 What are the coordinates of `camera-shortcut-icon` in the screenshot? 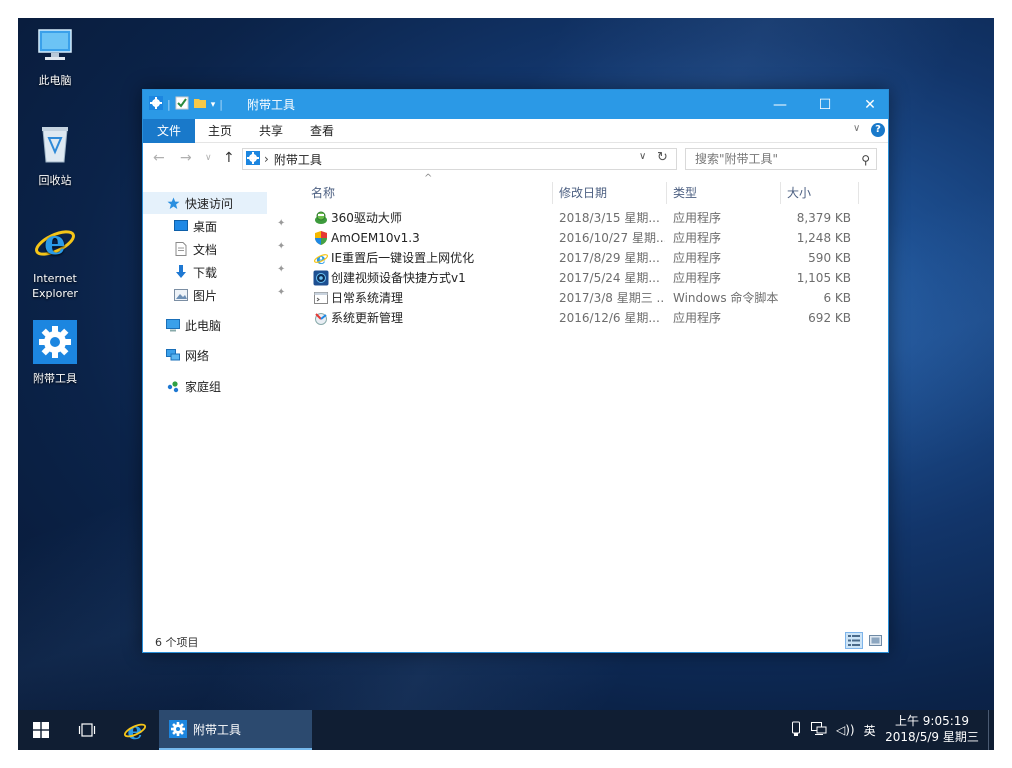 It's located at (321, 278).